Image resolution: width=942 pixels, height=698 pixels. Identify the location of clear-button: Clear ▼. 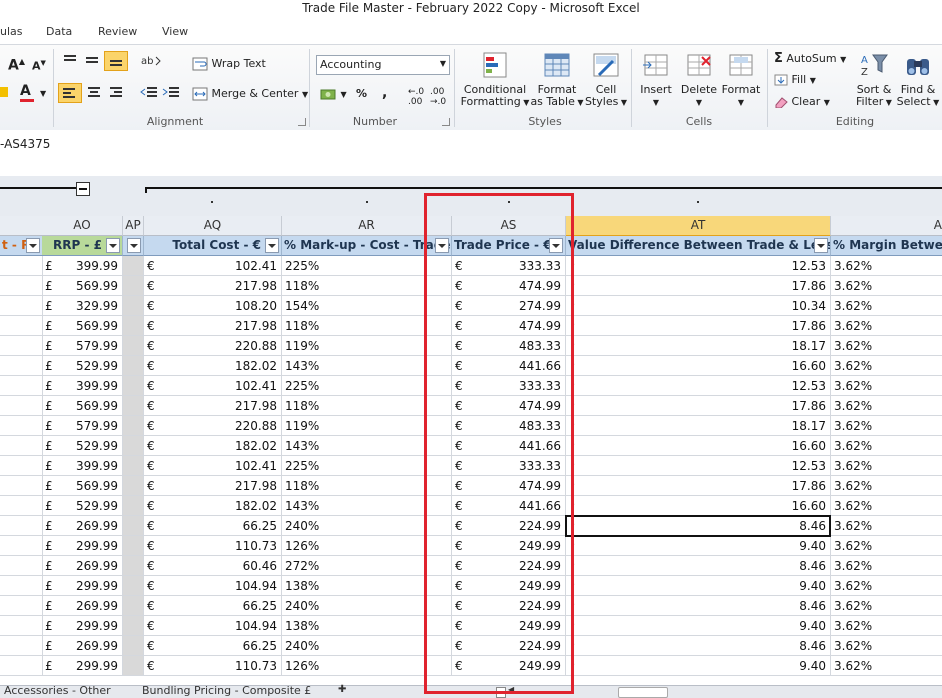
(802, 101).